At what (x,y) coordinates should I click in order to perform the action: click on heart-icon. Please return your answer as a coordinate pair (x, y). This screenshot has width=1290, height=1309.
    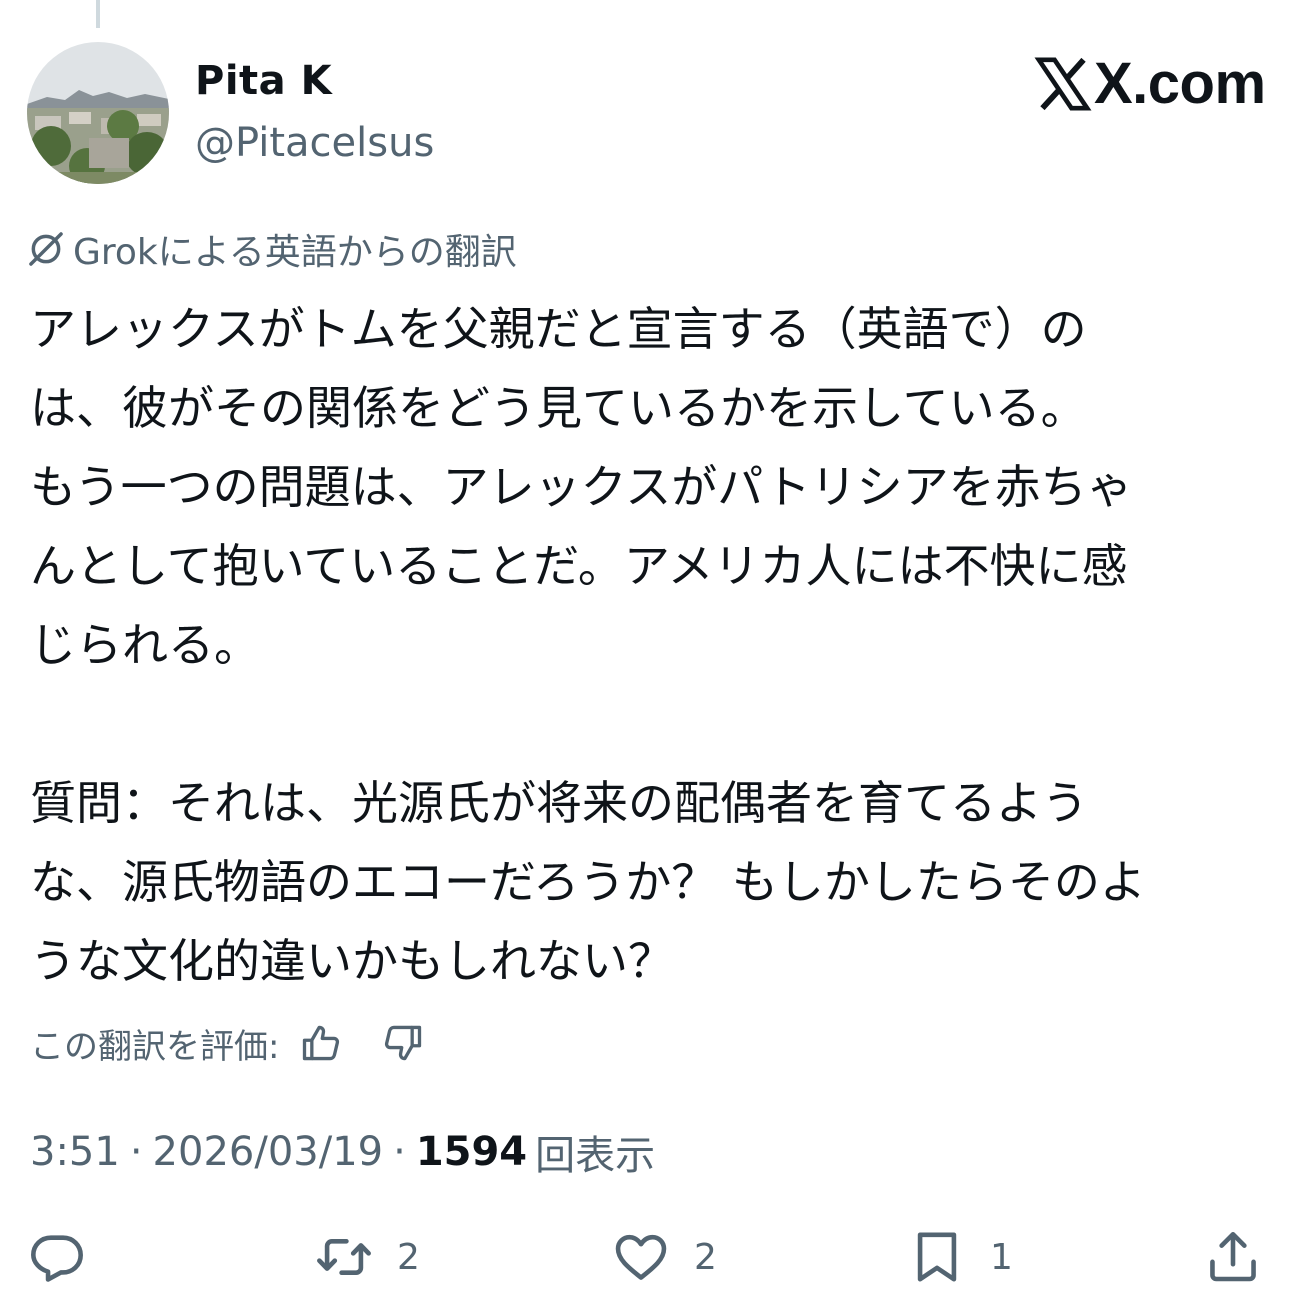
    Looking at the image, I should click on (641, 1257).